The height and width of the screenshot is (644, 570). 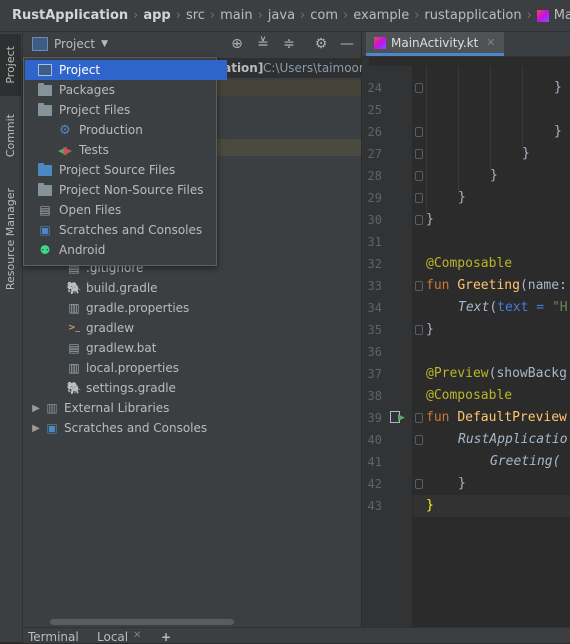 I want to click on line-number: 43, so click(x=374, y=506).